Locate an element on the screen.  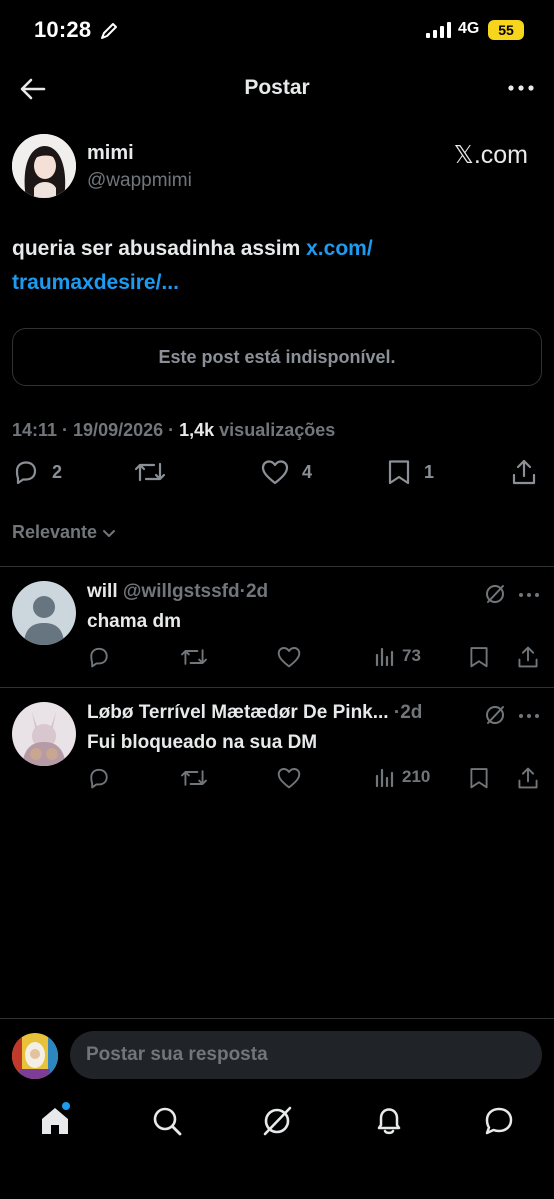
reply-count: 2 is located at coordinates (57, 471).